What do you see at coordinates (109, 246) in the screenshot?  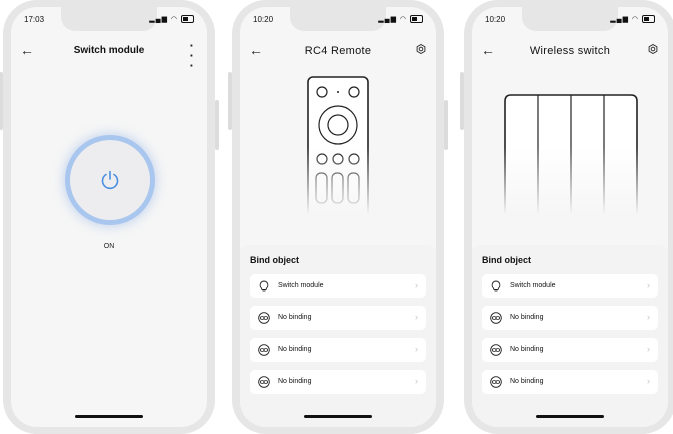 I see `power-state-label: ON` at bounding box center [109, 246].